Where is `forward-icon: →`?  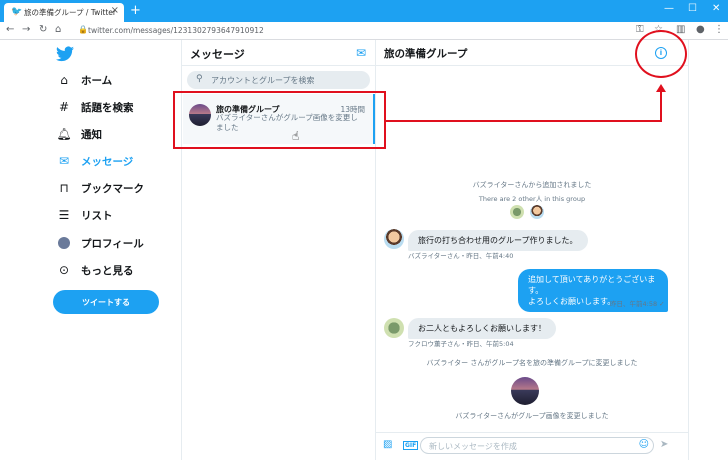
forward-icon: → is located at coordinates (26, 29).